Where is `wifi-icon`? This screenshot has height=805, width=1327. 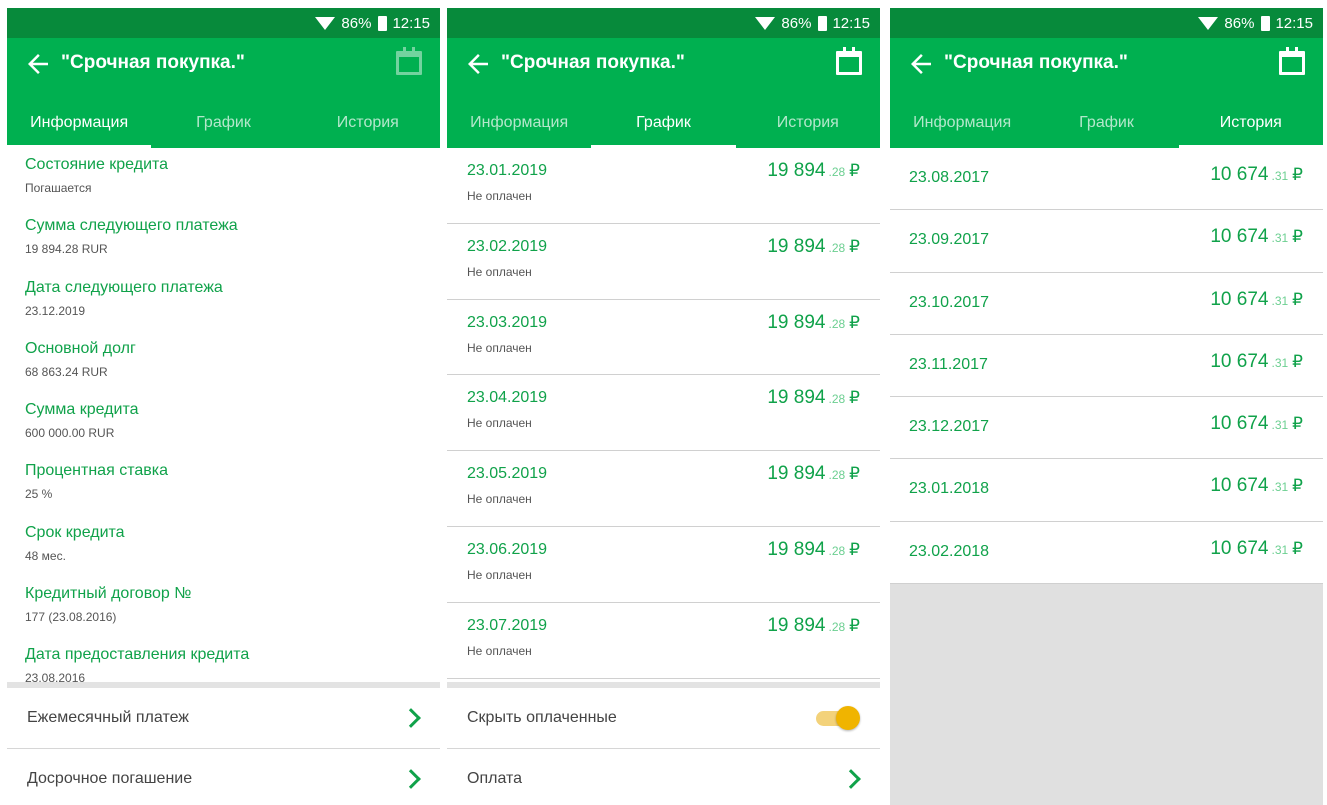
wifi-icon is located at coordinates (765, 23).